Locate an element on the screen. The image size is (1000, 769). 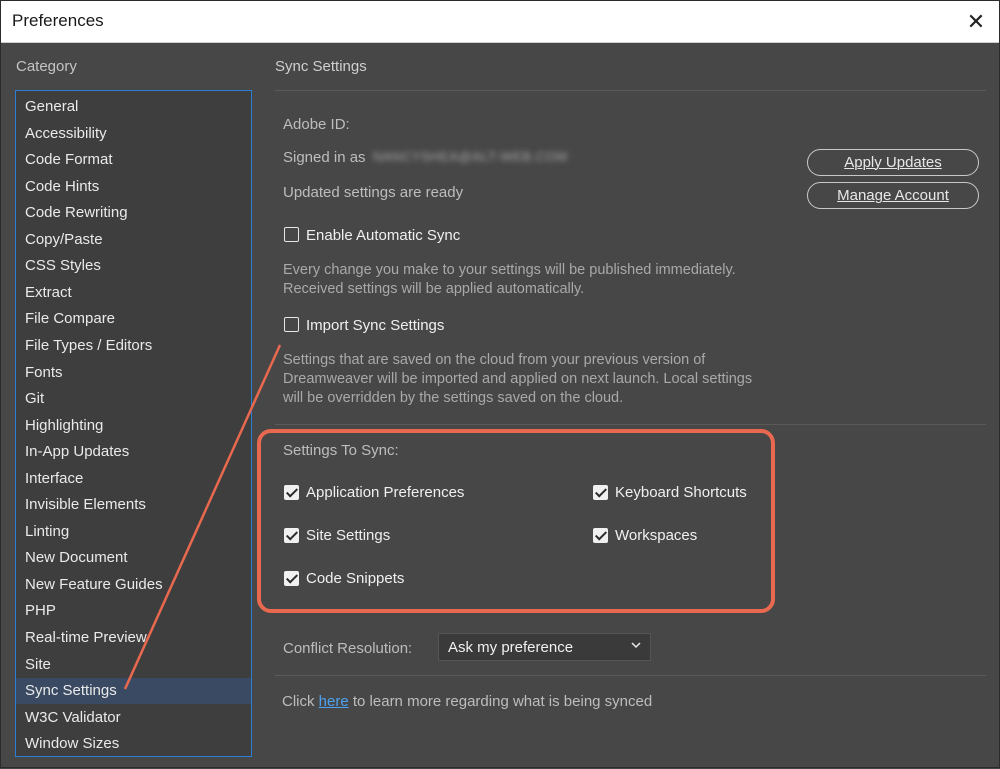
section-title: Sync Settings is located at coordinates (321, 66).